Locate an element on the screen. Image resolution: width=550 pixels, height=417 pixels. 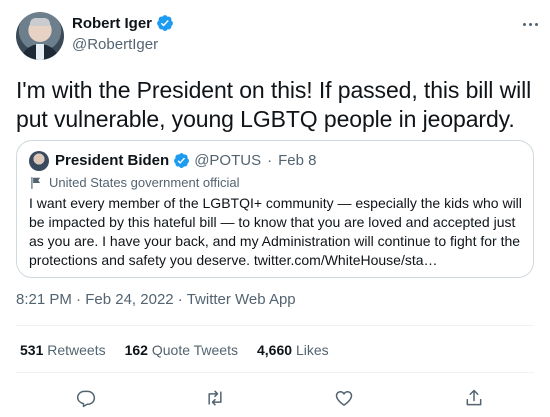
quoted-author-avatar is located at coordinates (39, 161).